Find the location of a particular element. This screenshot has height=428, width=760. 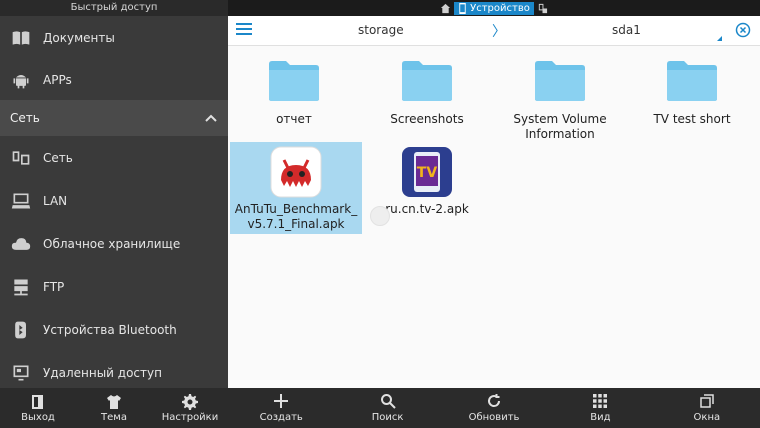

file-name: System Volume Information is located at coordinates (560, 126).